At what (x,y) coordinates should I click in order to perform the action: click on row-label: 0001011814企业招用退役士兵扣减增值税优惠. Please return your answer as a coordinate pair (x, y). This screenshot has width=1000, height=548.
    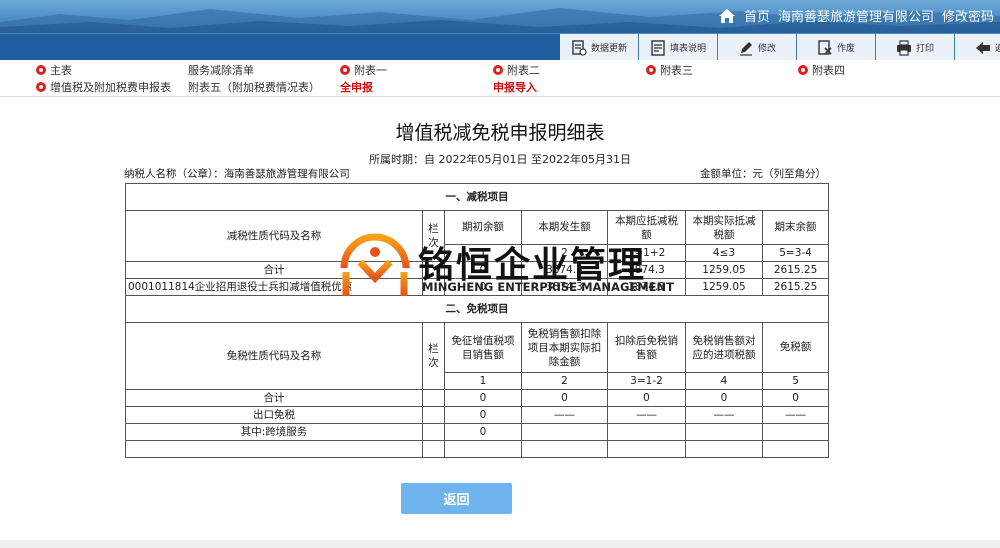
    Looking at the image, I should click on (274, 287).